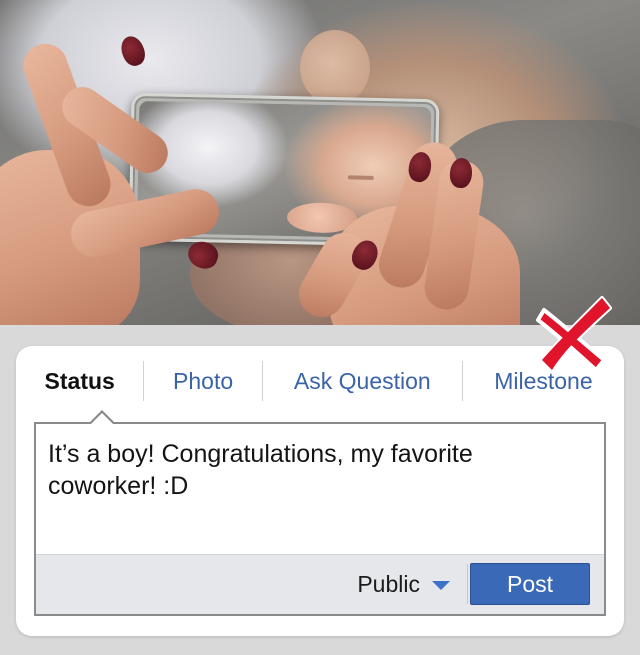  What do you see at coordinates (467, 584) in the screenshot?
I see `footer-divider` at bounding box center [467, 584].